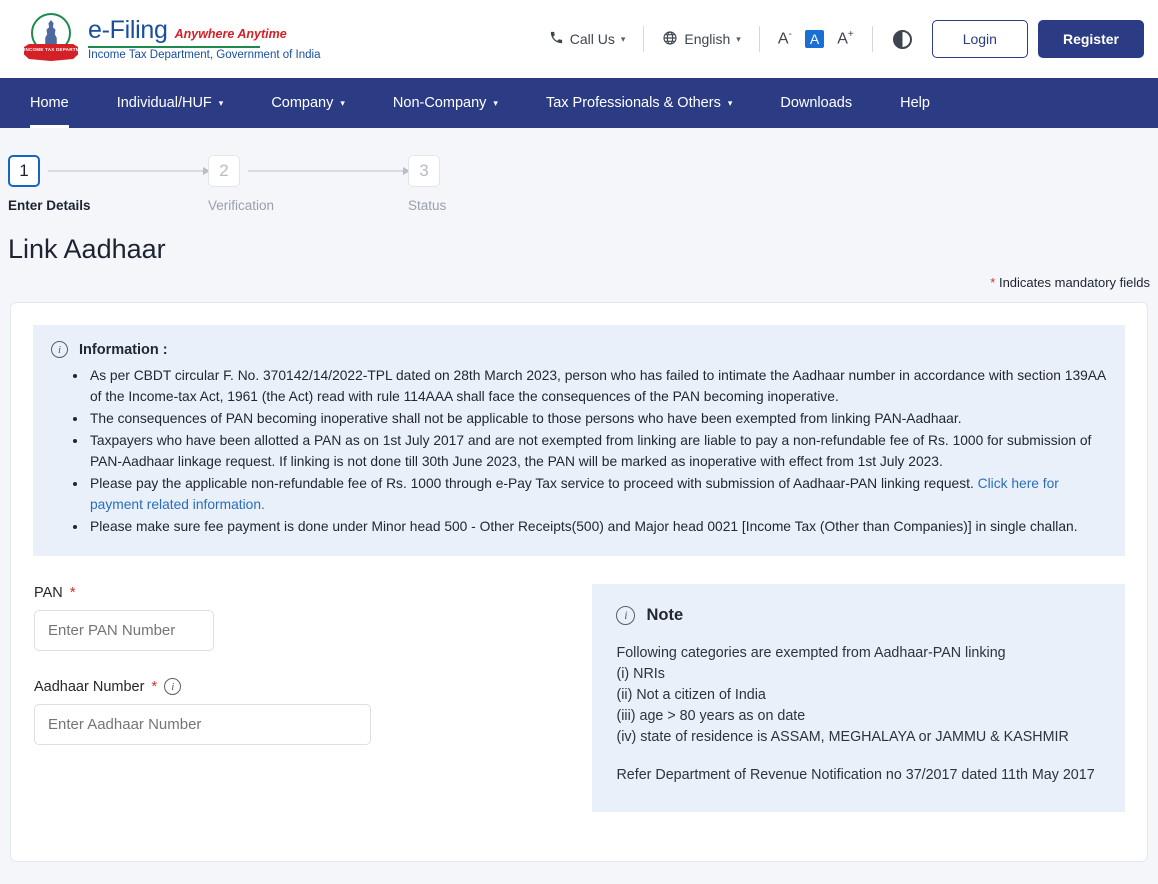 This screenshot has width=1158, height=884. I want to click on nav-item-non-company: Non-Company ▾, so click(445, 103).